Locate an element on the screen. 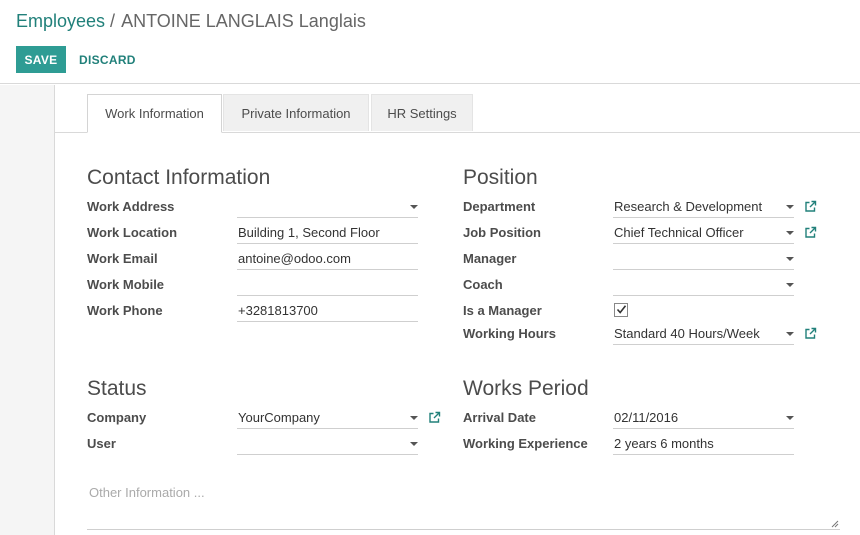 The width and height of the screenshot is (860, 535). job-position-select: Chief Technical Officer is located at coordinates (703, 233).